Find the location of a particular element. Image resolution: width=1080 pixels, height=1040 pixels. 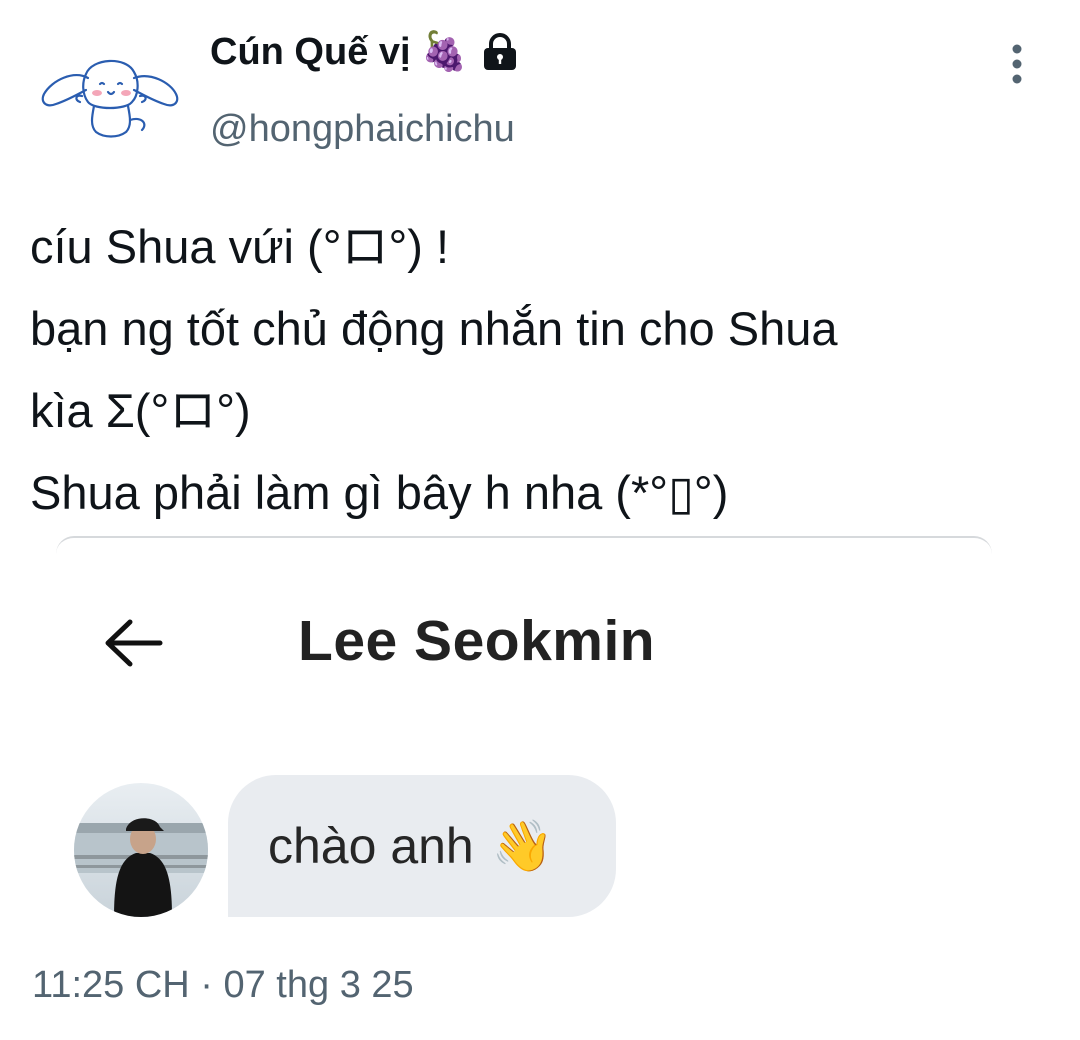

author-display-name-row: Cún Quế vị 🍇 is located at coordinates (366, 52).